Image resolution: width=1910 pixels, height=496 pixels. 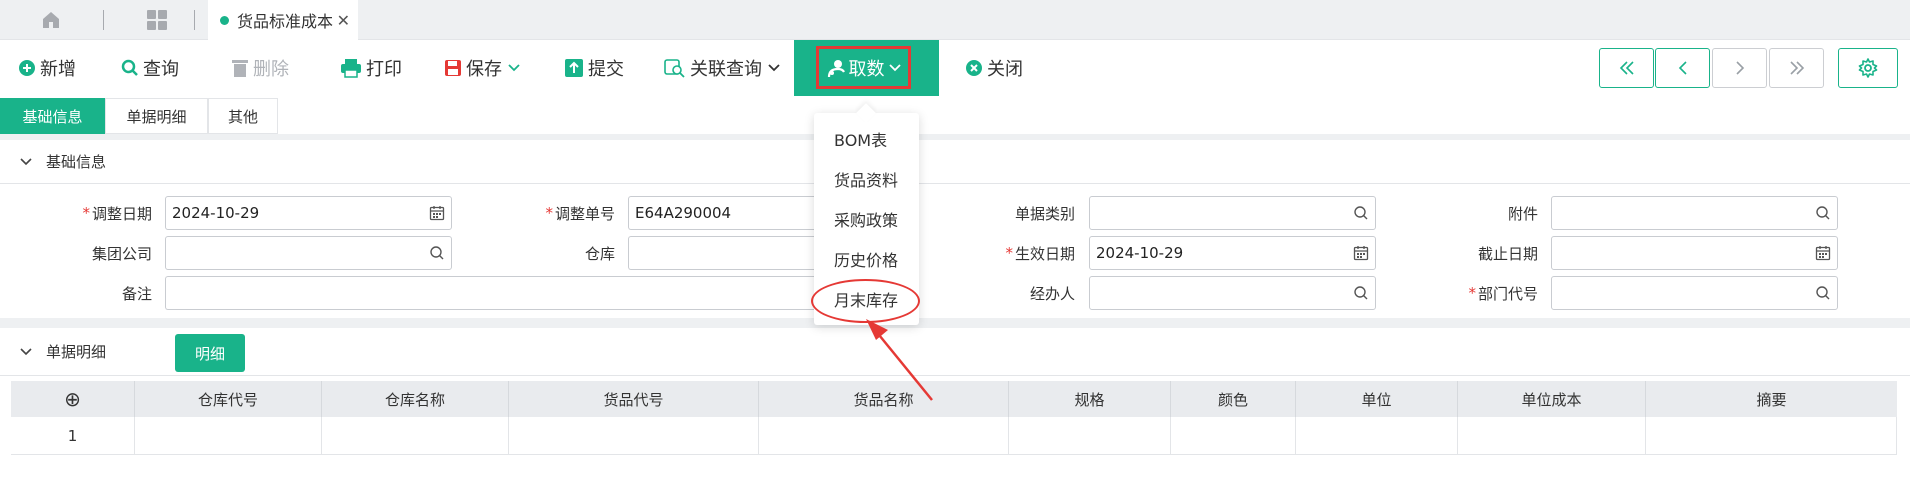 What do you see at coordinates (883, 399) in the screenshot?
I see `col-goods-name: 货品名称` at bounding box center [883, 399].